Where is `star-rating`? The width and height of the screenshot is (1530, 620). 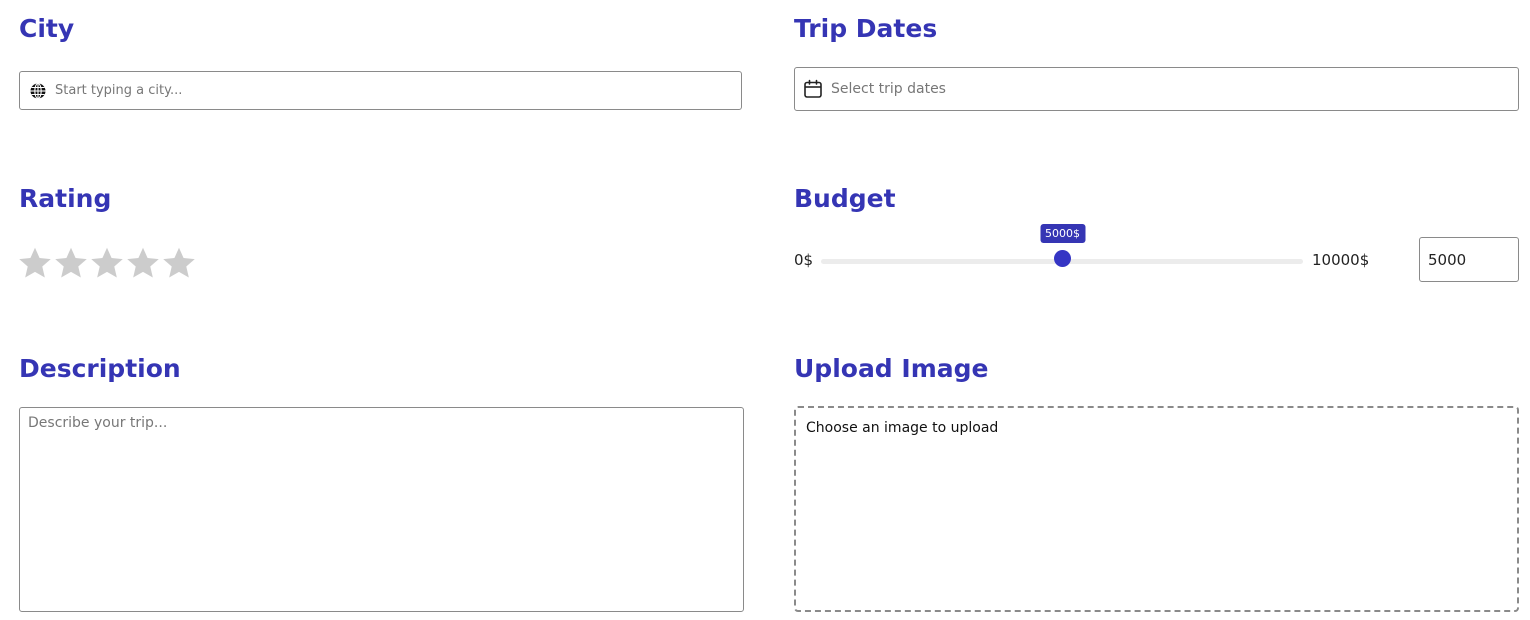 star-rating is located at coordinates (107, 263).